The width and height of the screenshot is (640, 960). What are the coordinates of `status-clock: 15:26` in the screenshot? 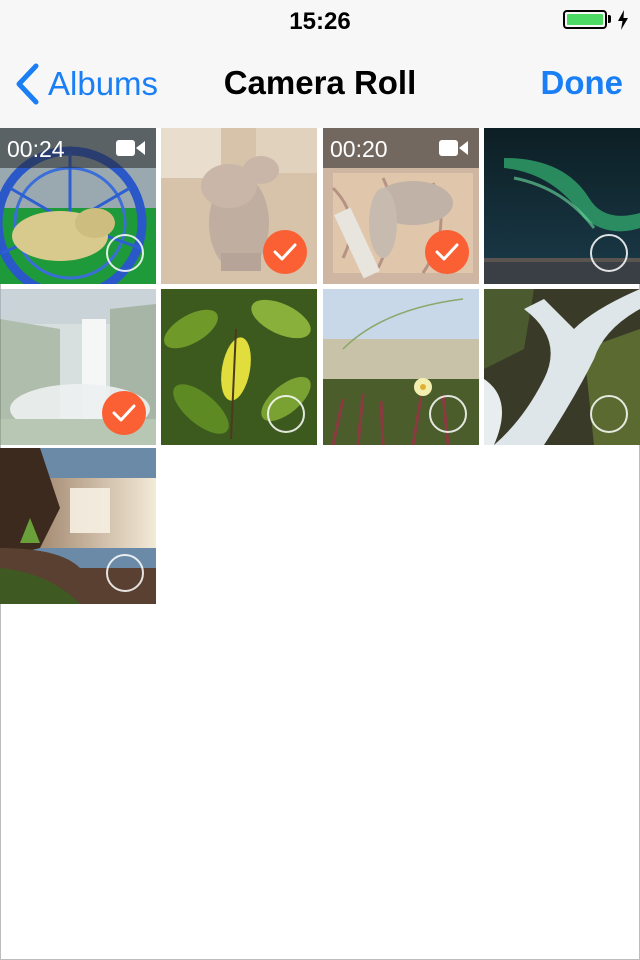 It's located at (320, 21).